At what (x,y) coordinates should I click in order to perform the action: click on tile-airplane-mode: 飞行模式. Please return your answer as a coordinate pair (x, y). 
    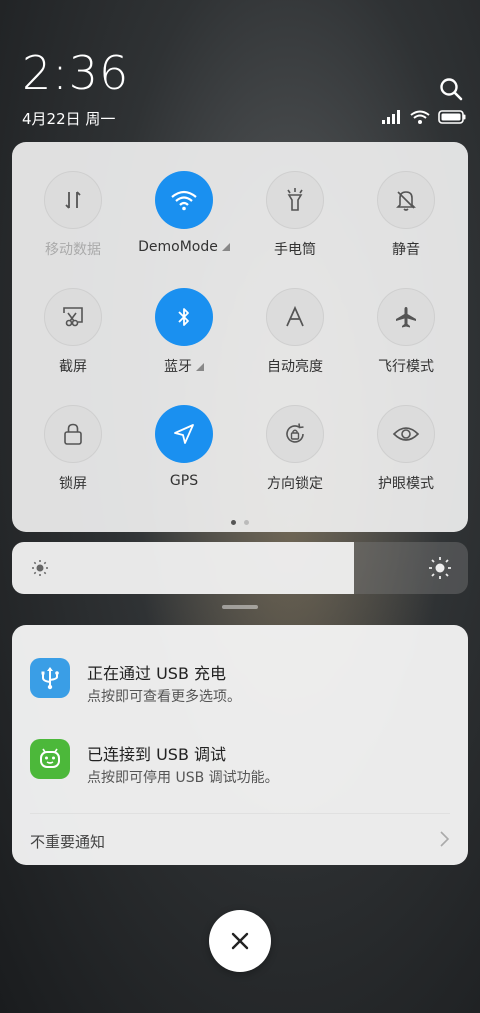
    Looking at the image, I should click on (406, 332).